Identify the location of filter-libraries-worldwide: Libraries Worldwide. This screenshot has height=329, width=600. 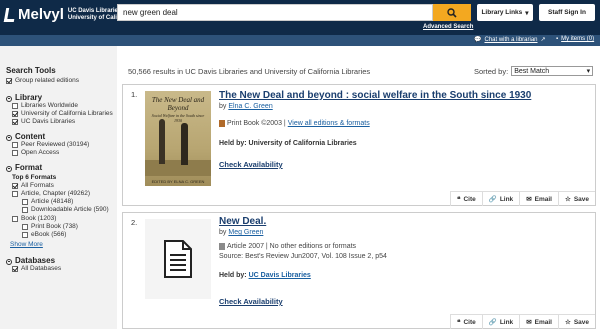
(64, 106).